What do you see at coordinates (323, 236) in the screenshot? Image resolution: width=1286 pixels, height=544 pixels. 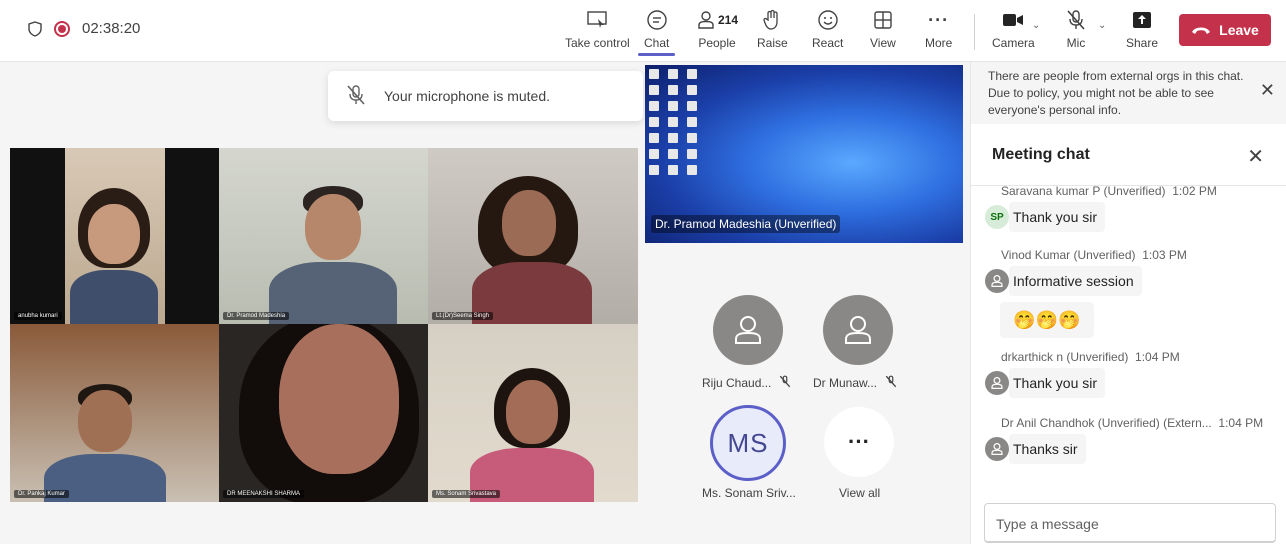 I see `video-tile: Dr. Pramod Madeshia` at bounding box center [323, 236].